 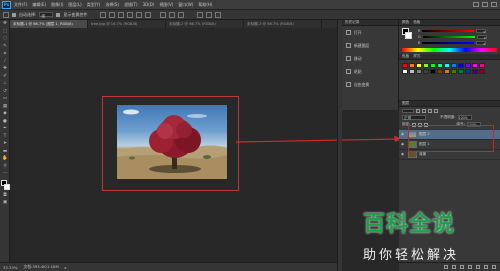 What do you see at coordinates (172, 14) in the screenshot?
I see `distribute-2-icon` at bounding box center [172, 14].